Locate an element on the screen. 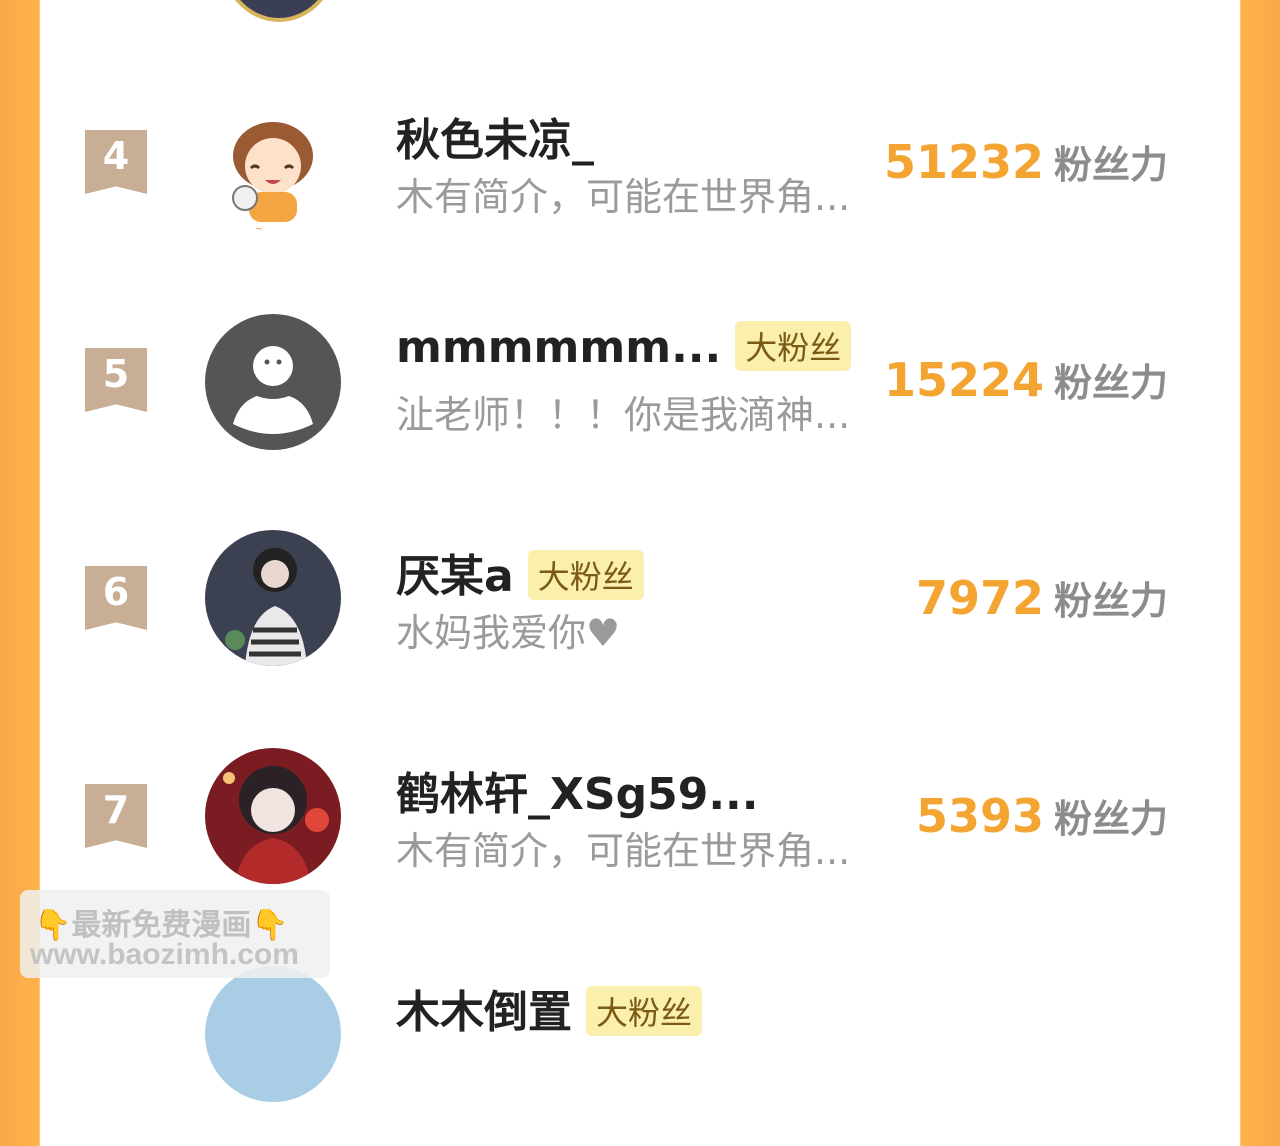  fan-power-score: 7972 粉丝力 is located at coordinates (1042, 597).